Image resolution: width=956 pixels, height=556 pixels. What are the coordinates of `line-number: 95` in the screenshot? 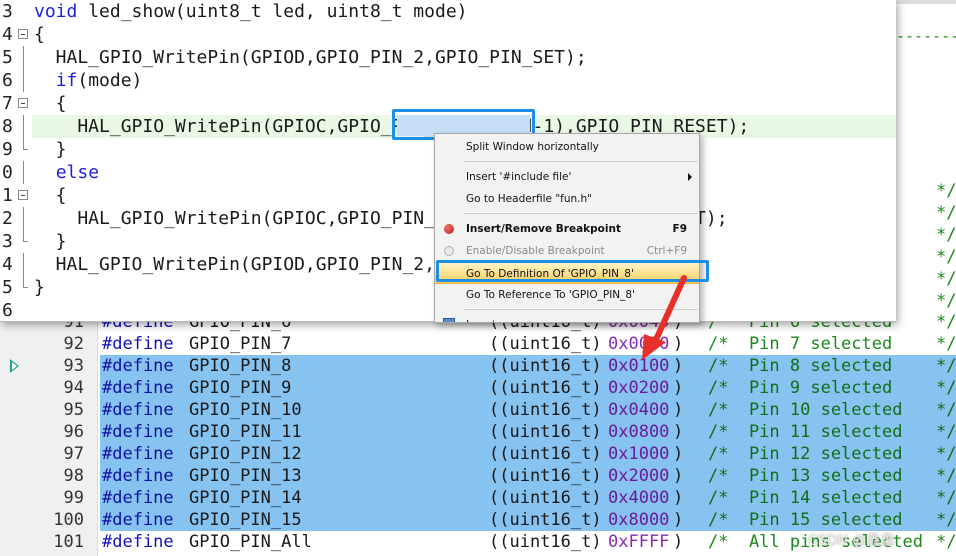 It's located at (73, 410).